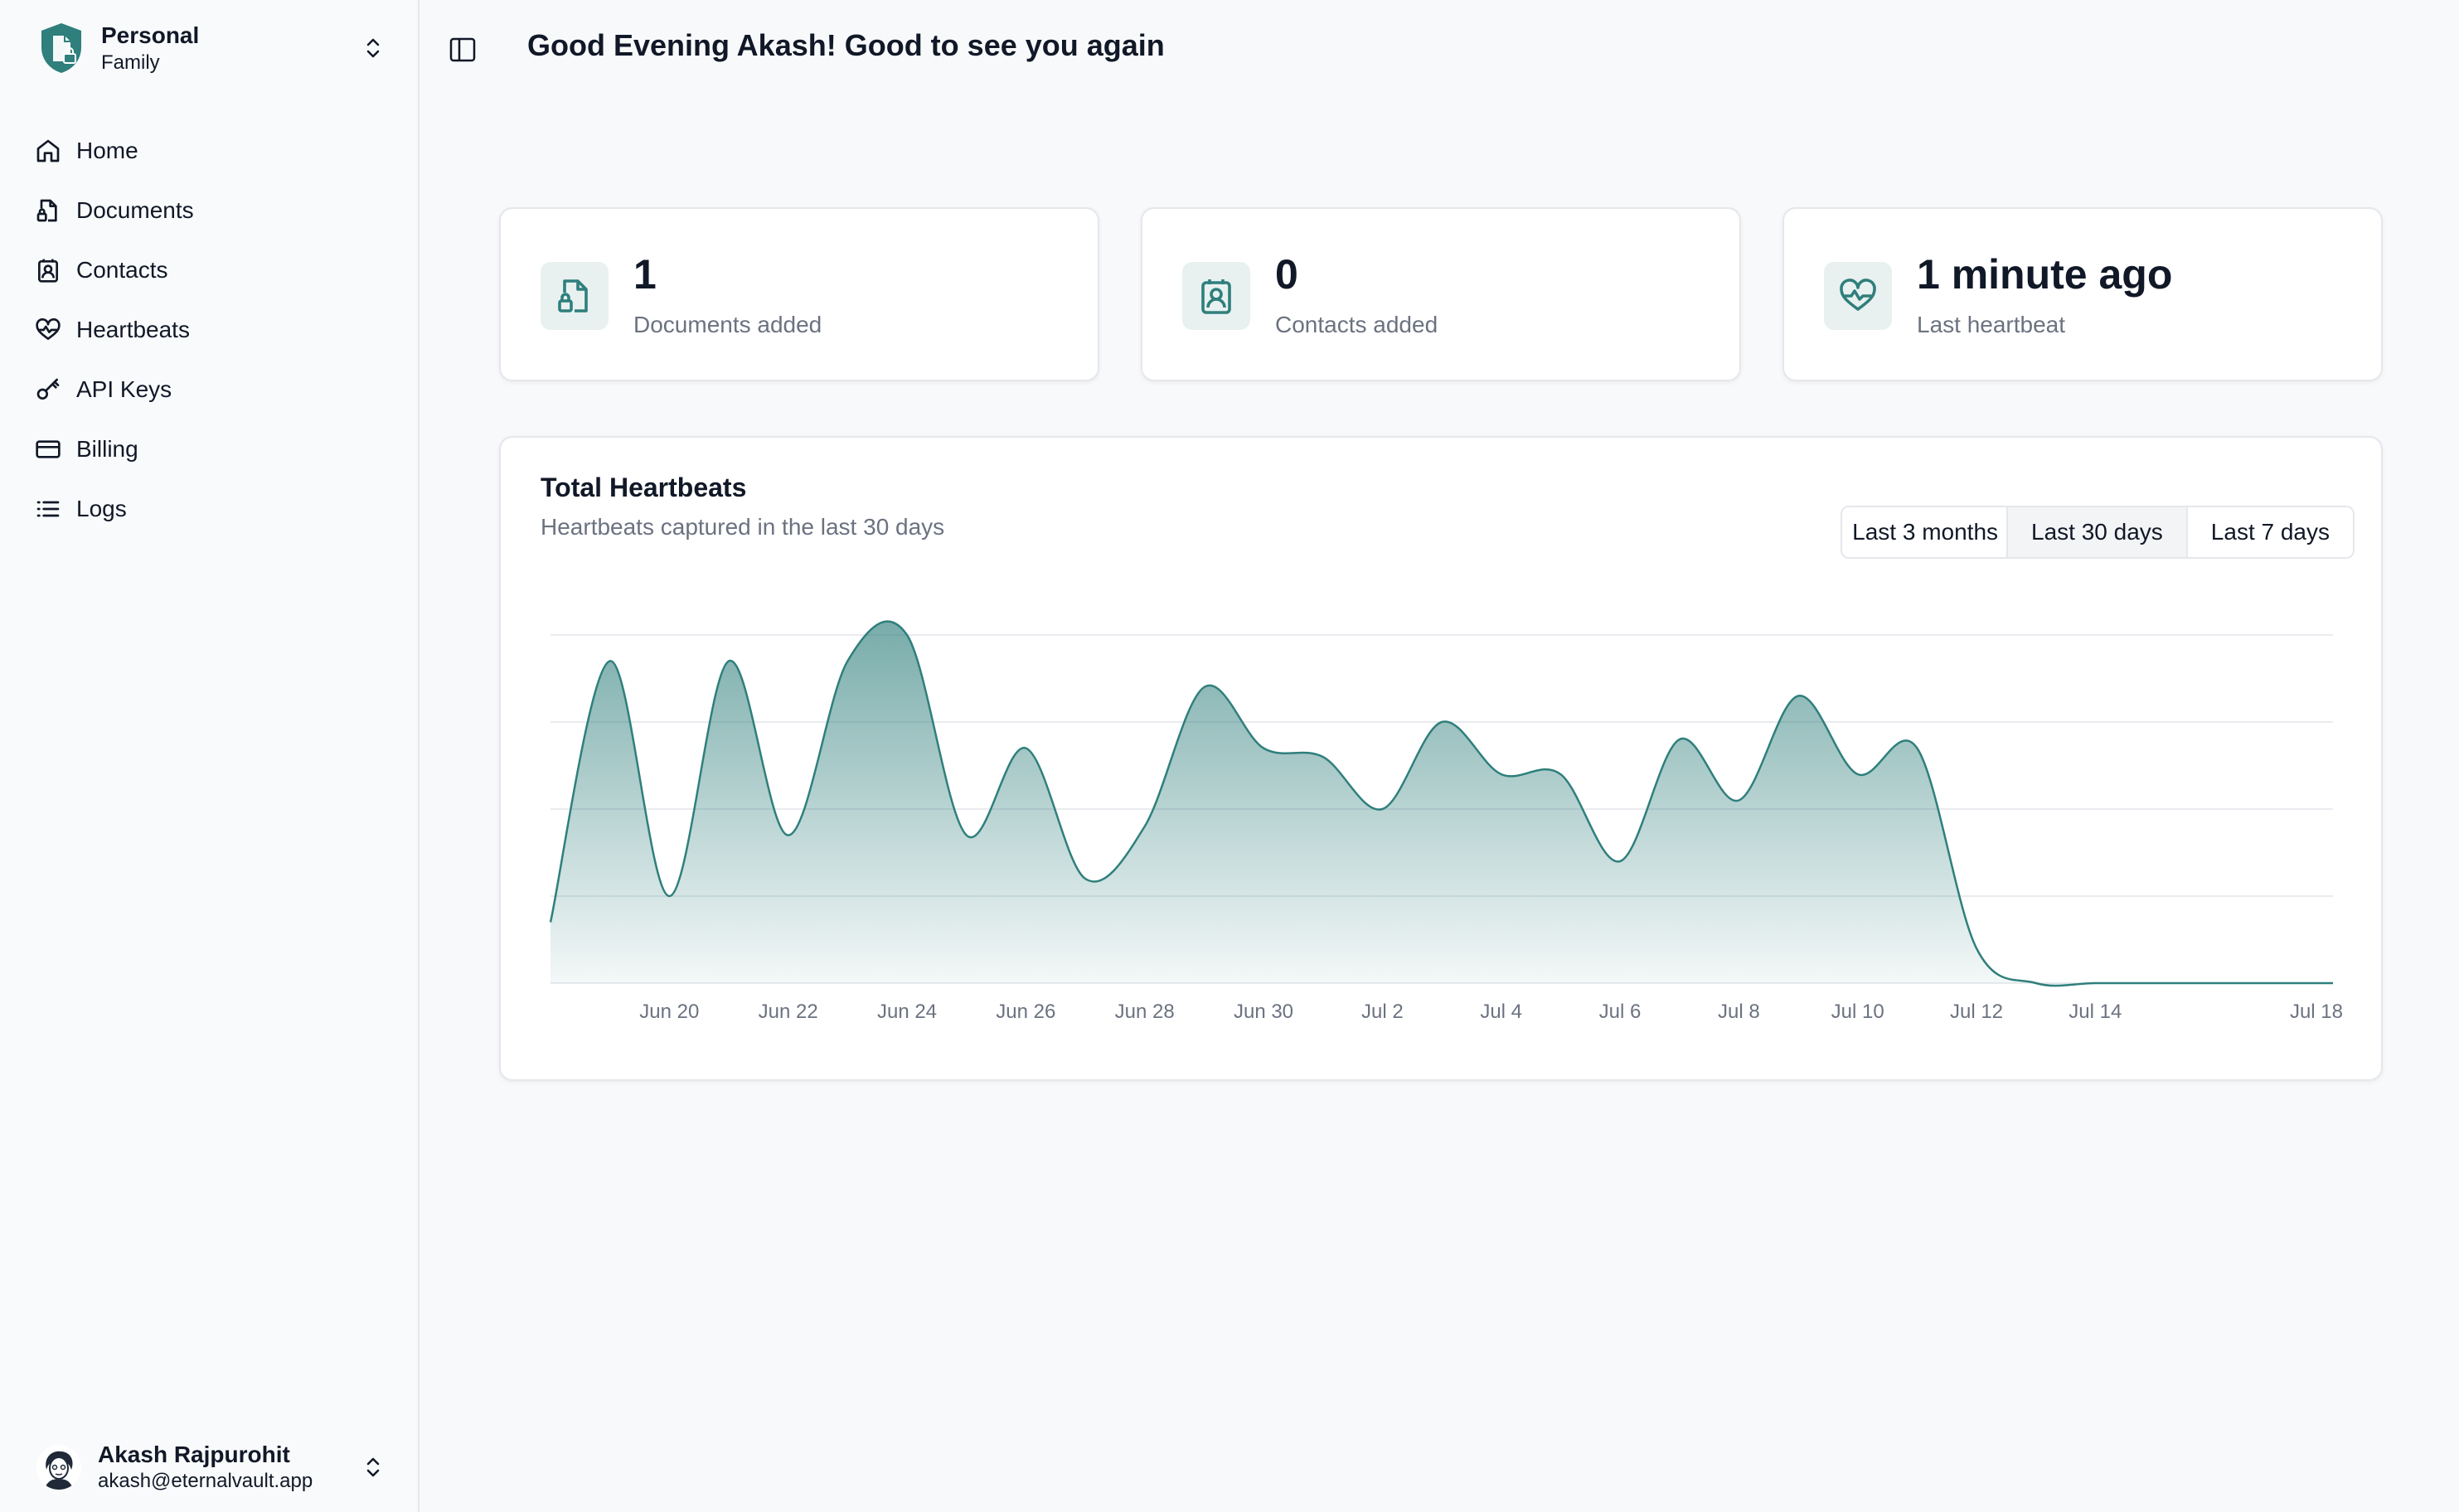 The image size is (2459, 1512). Describe the element at coordinates (61, 48) in the screenshot. I see `shield-document-logo-icon` at that location.